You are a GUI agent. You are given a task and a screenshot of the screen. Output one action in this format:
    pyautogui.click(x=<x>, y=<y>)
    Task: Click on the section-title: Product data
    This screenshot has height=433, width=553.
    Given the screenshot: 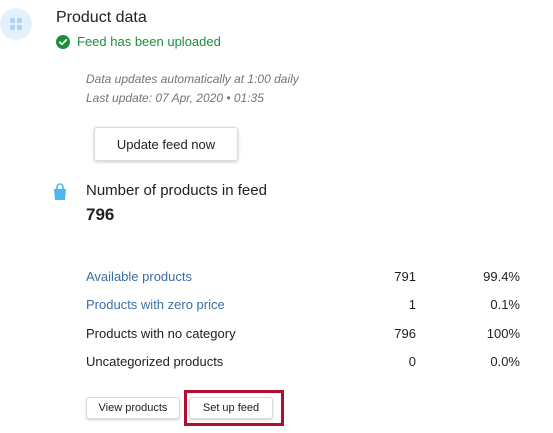 What is the action you would take?
    pyautogui.click(x=101, y=17)
    